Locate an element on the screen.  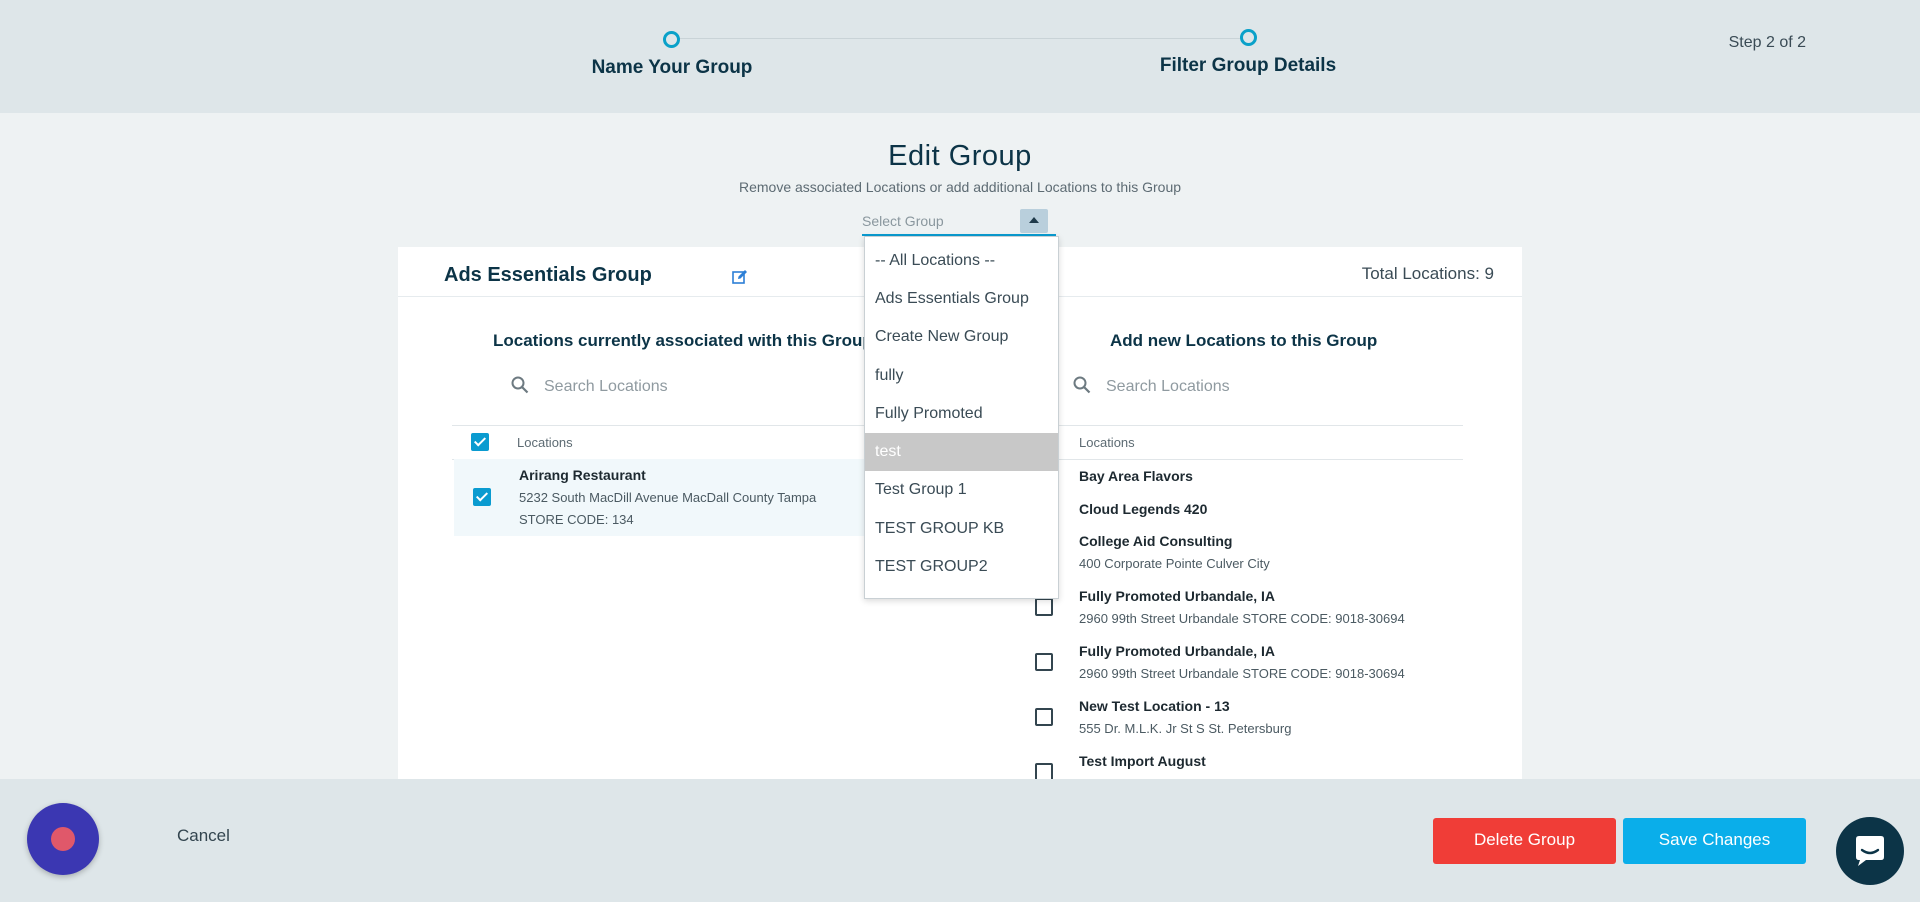
total-locations: Total Locations: 9 is located at coordinates (1427, 273).